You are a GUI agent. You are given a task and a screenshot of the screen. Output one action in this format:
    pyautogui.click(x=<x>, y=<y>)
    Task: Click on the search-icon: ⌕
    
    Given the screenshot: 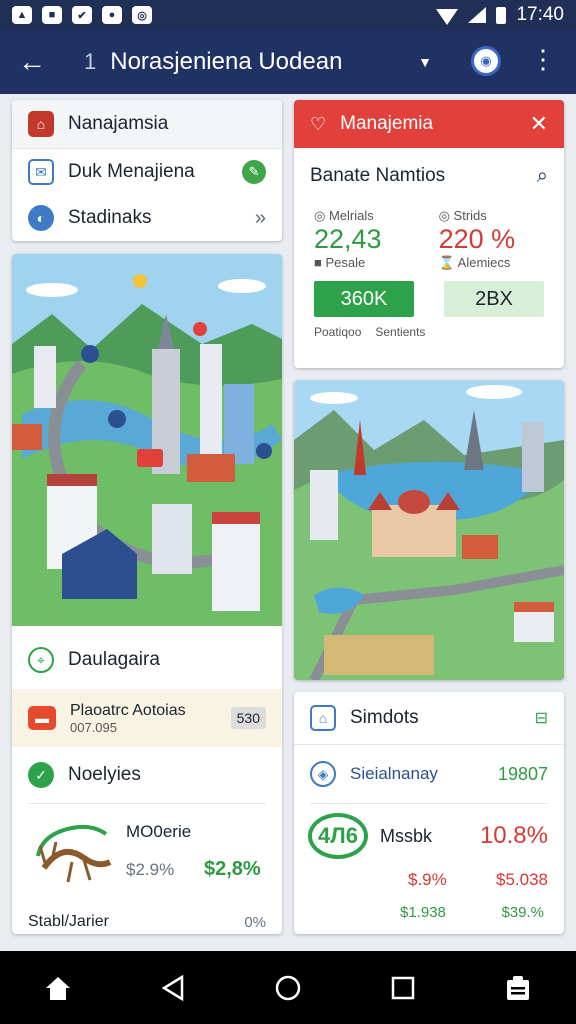 What is the action you would take?
    pyautogui.click(x=542, y=176)
    